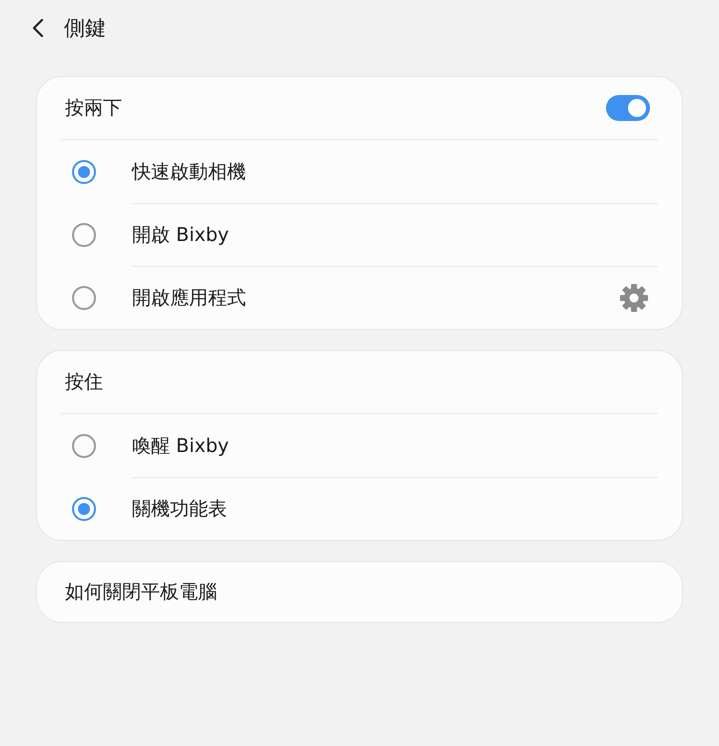 This screenshot has width=719, height=746. What do you see at coordinates (83, 382) in the screenshot?
I see `group-title: 按住` at bounding box center [83, 382].